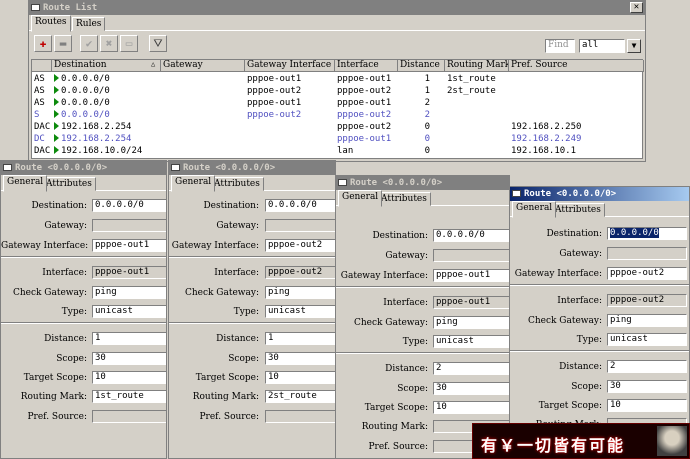  What do you see at coordinates (427, 79) in the screenshot?
I see `cell-distance: 1` at bounding box center [427, 79].